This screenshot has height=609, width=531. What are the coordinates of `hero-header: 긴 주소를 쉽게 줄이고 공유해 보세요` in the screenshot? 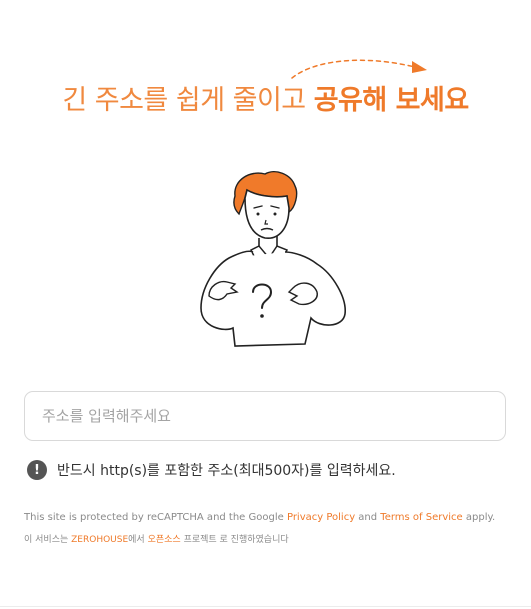 It's located at (265, 88).